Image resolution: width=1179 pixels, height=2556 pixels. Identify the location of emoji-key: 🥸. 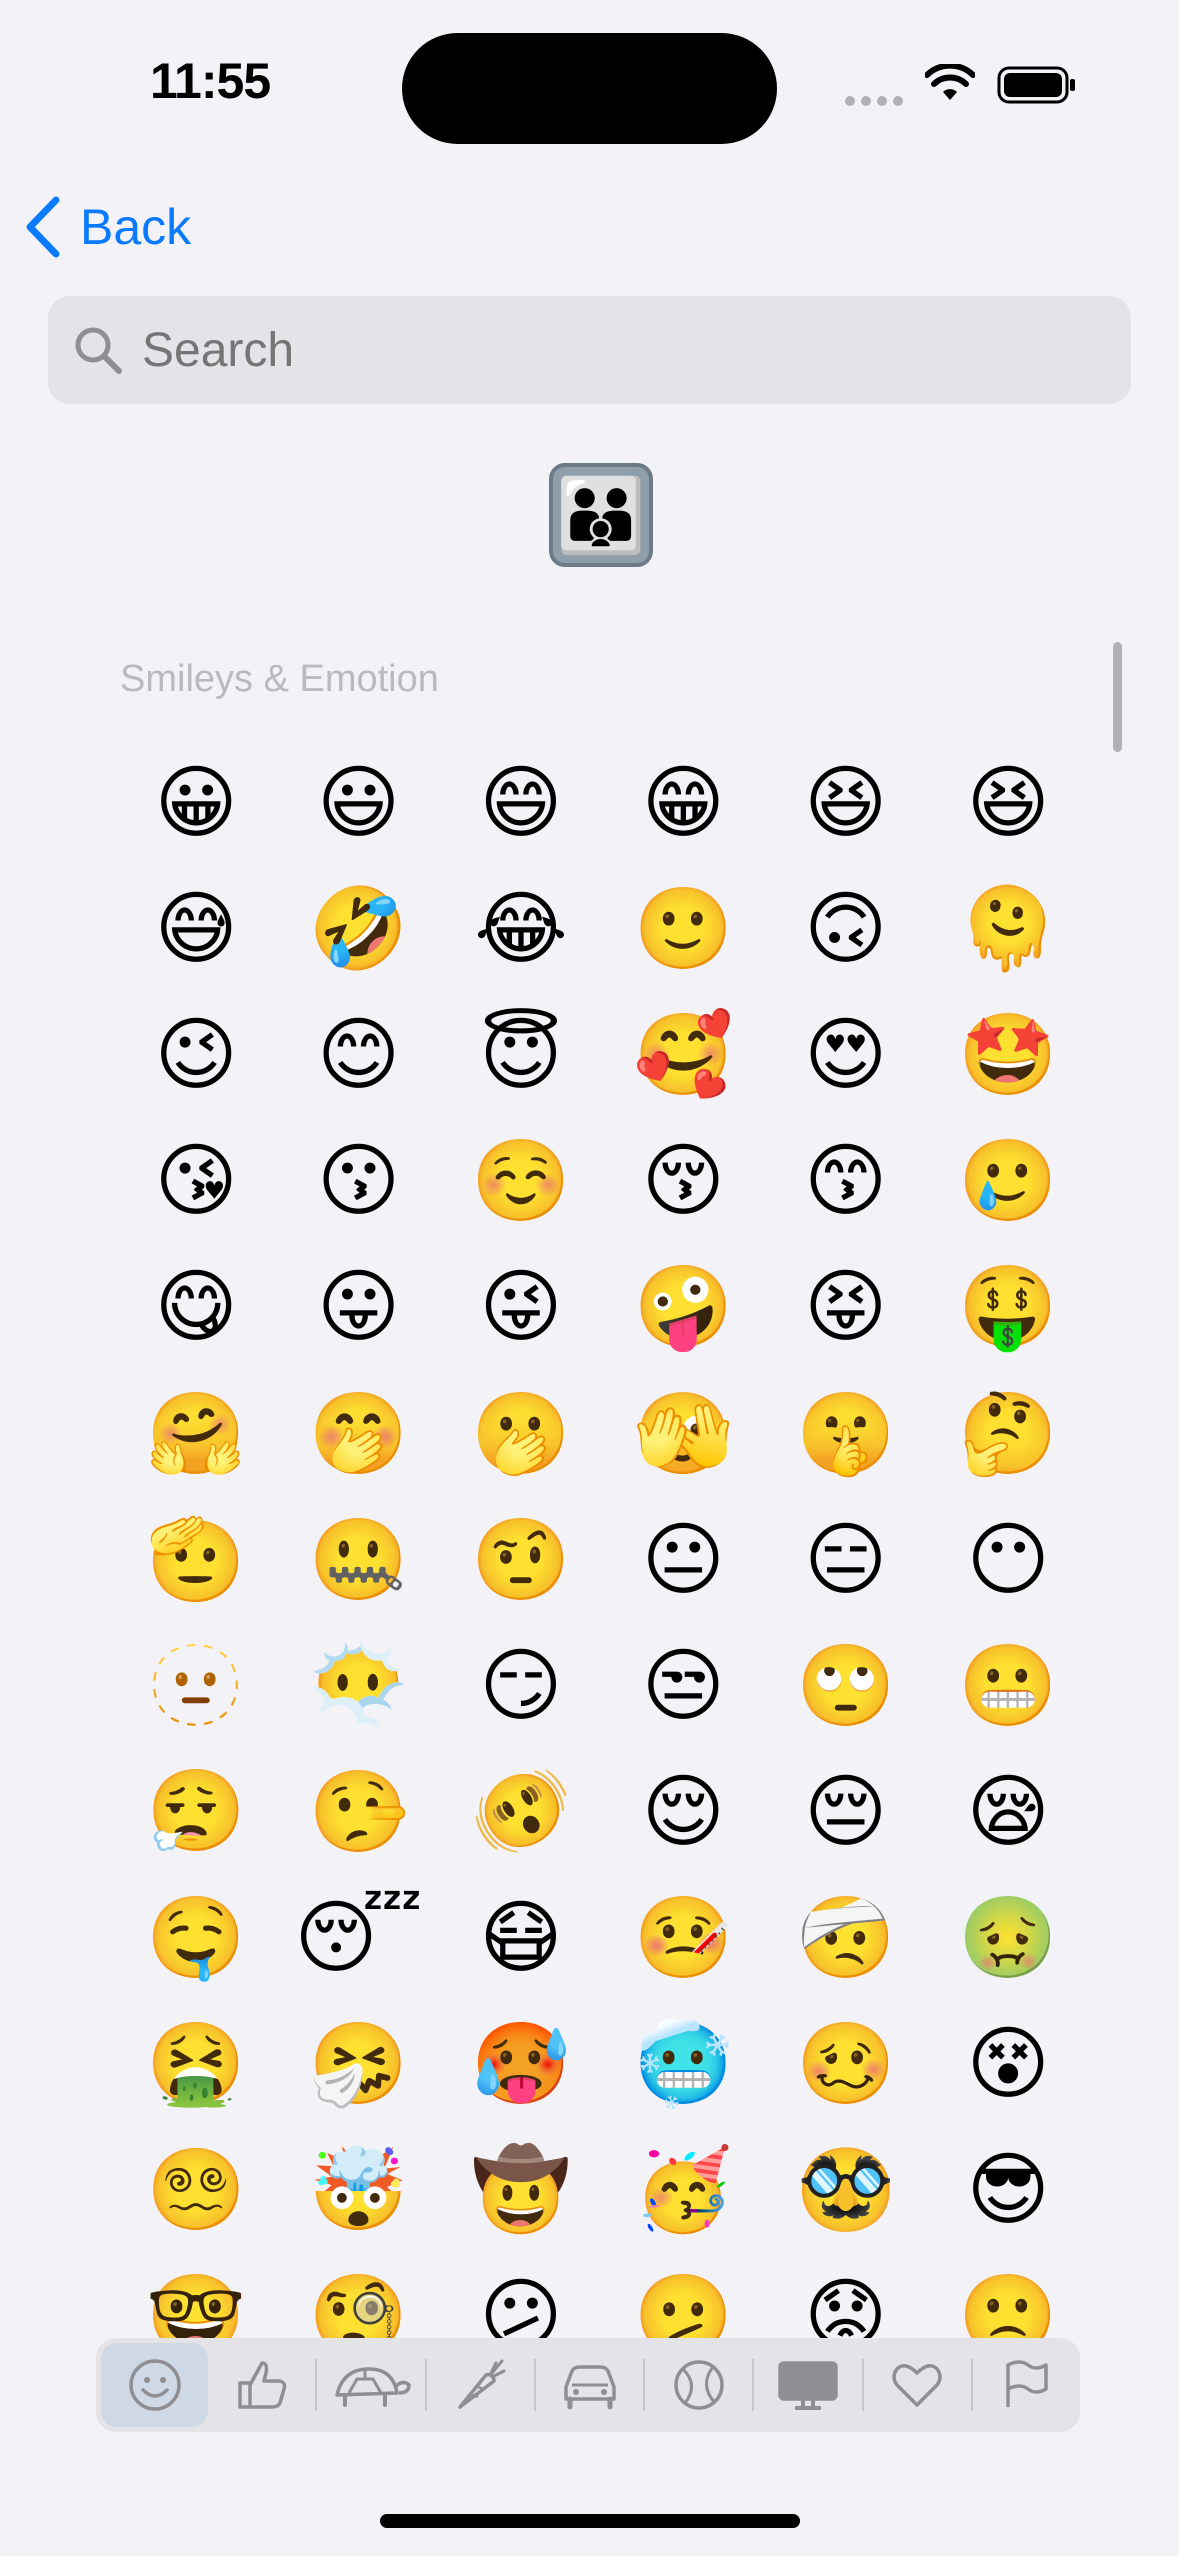
(846, 2190).